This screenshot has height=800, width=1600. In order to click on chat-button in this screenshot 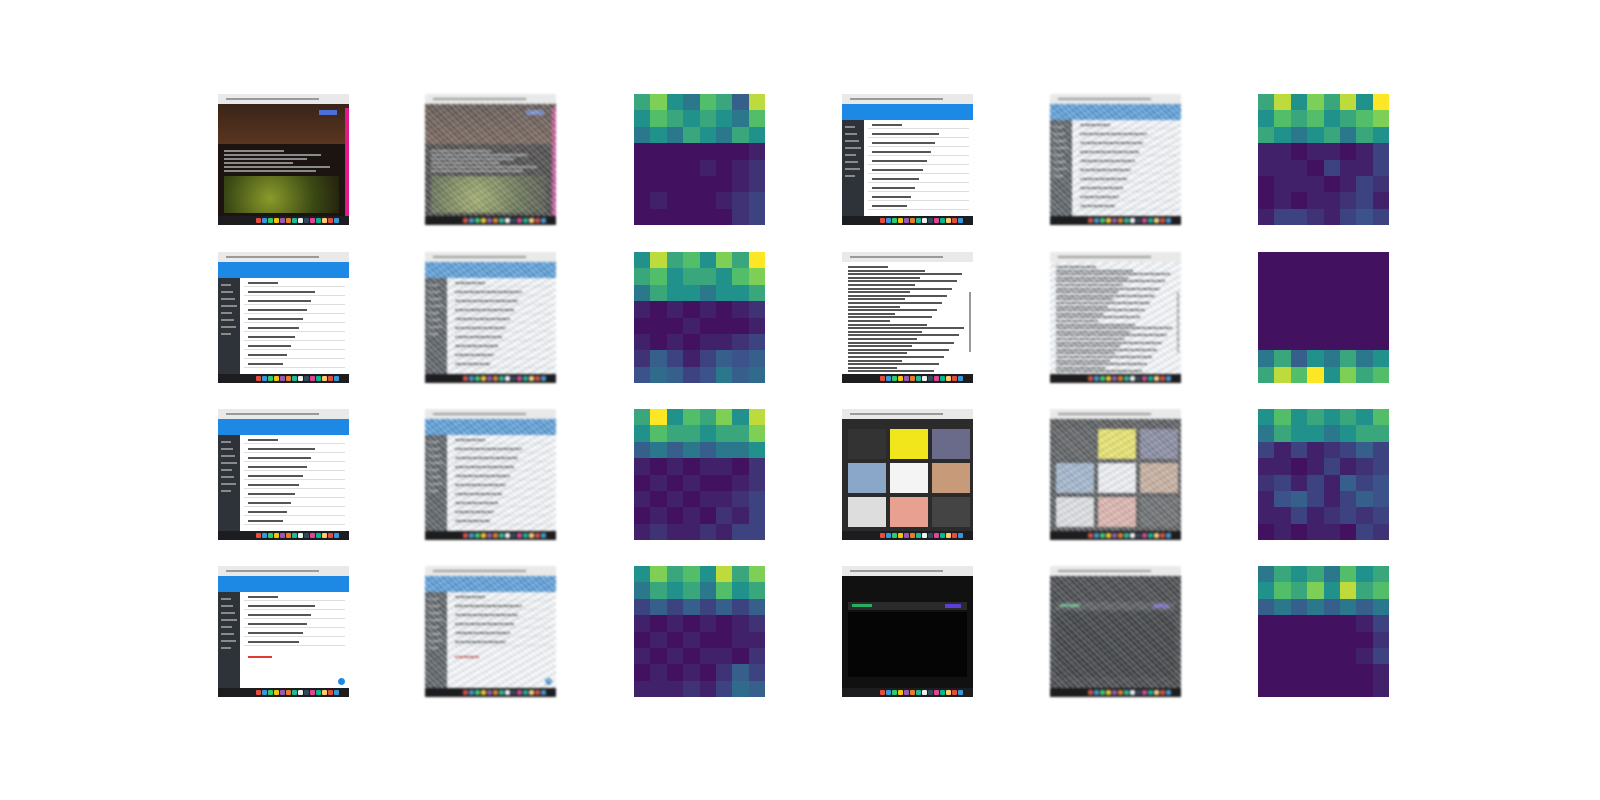, I will do `click(341, 681)`.